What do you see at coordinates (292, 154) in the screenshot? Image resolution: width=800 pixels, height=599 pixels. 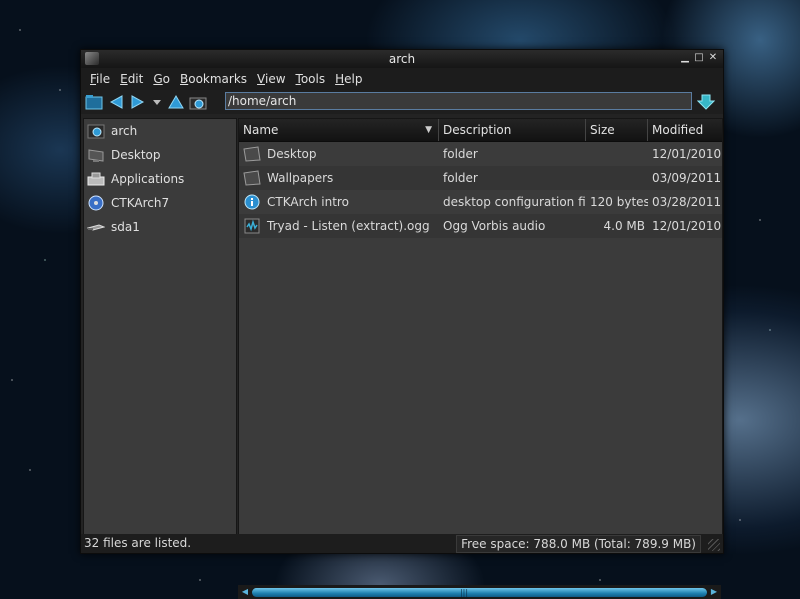 I see `file-name: Desktop` at bounding box center [292, 154].